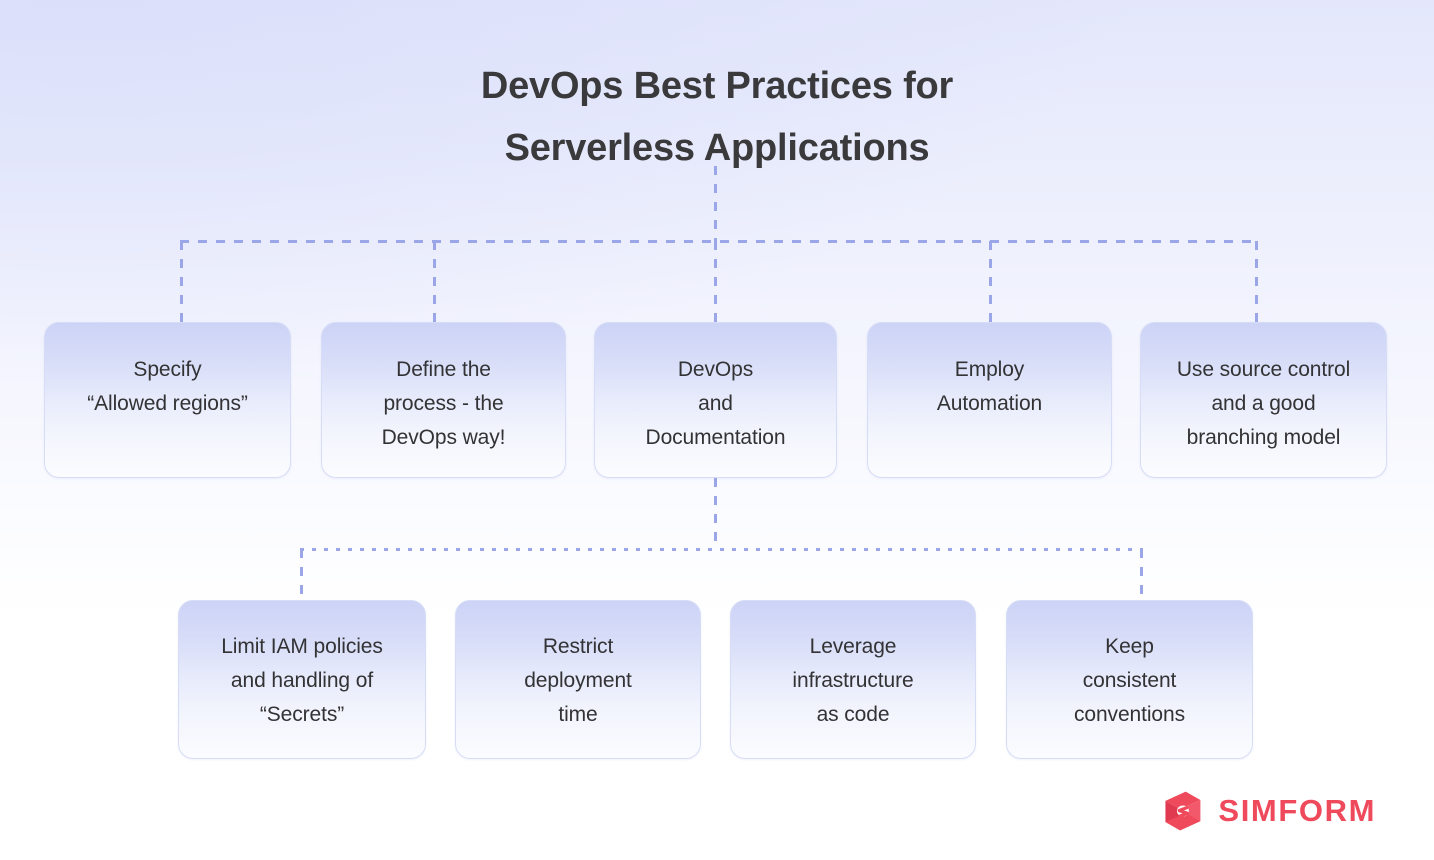 The image size is (1434, 860). Describe the element at coordinates (167, 386) in the screenshot. I see `node-label: Specify “Allowed regions”` at that location.